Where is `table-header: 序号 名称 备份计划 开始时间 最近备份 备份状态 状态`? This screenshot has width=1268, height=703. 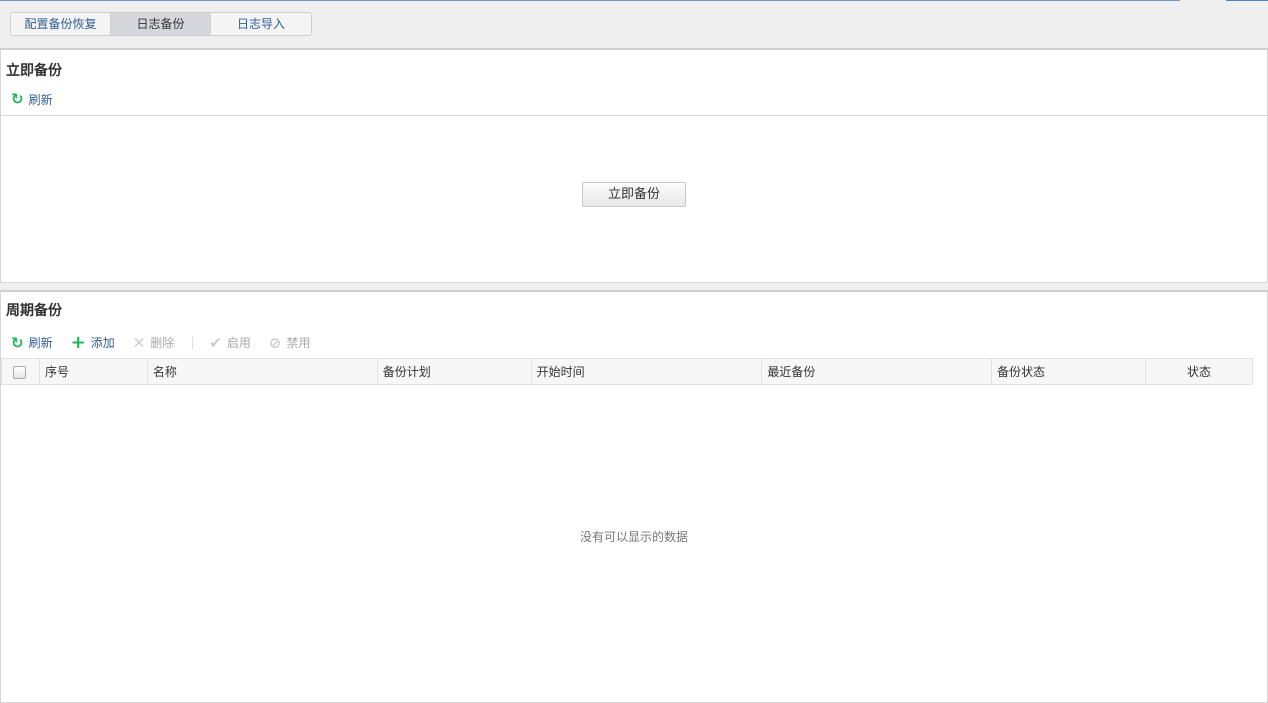
table-header: 序号 名称 备份计划 开始时间 最近备份 备份状态 状态 is located at coordinates (627, 371).